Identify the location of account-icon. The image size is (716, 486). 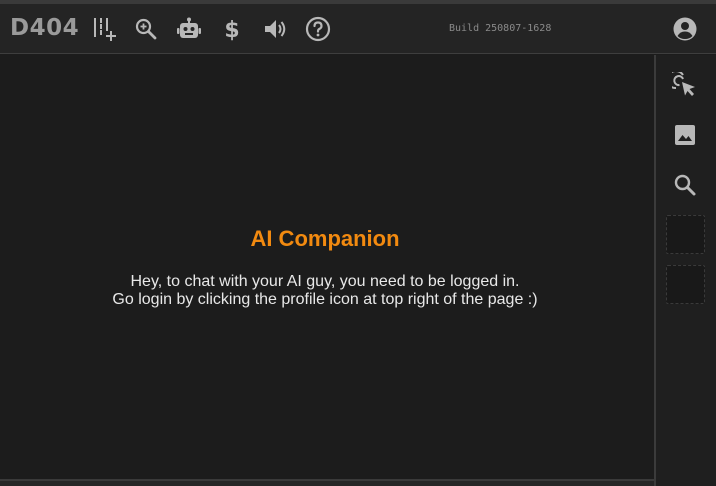
(685, 29).